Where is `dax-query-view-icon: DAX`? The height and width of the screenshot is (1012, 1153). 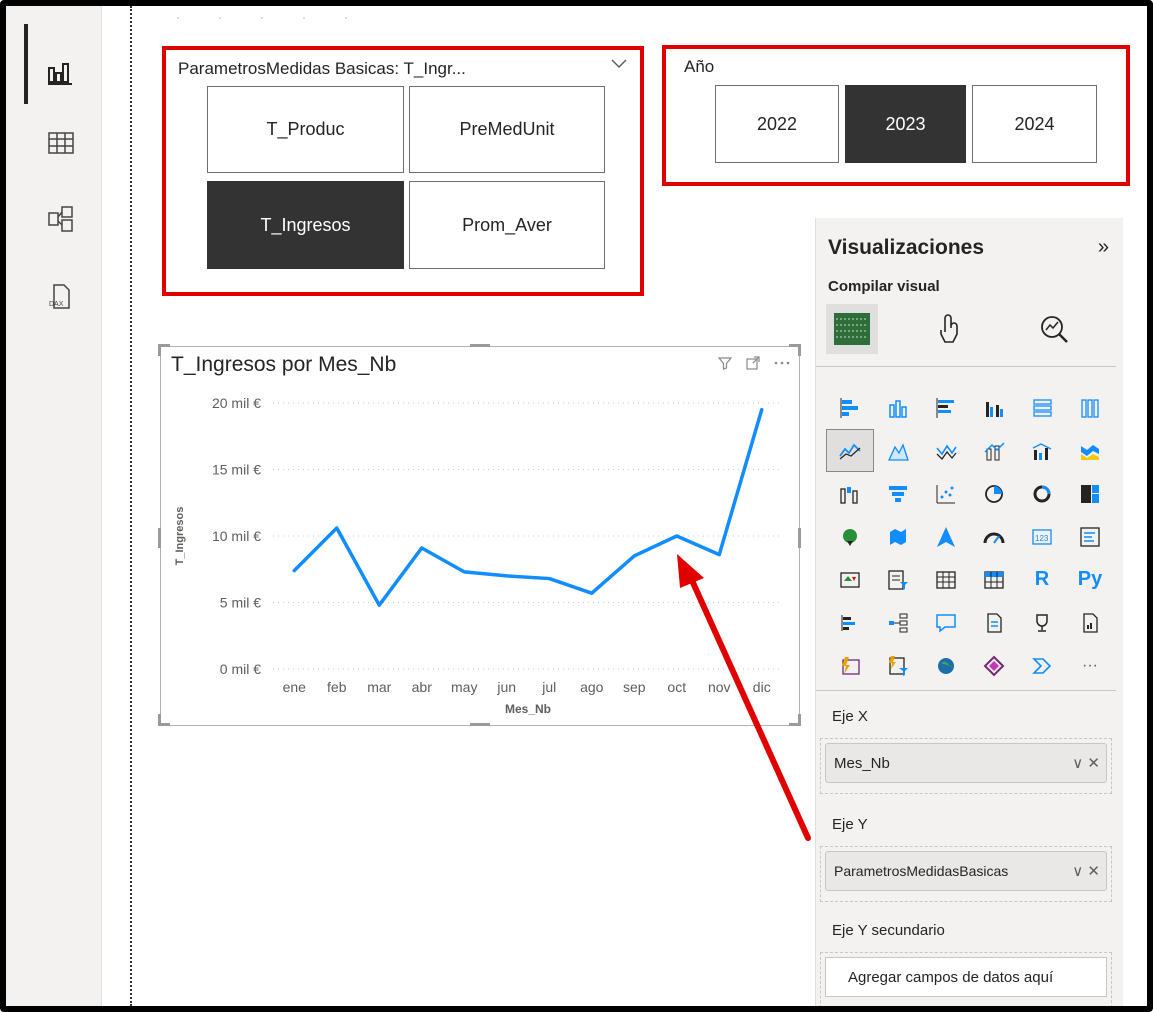 dax-query-view-icon: DAX is located at coordinates (61, 297).